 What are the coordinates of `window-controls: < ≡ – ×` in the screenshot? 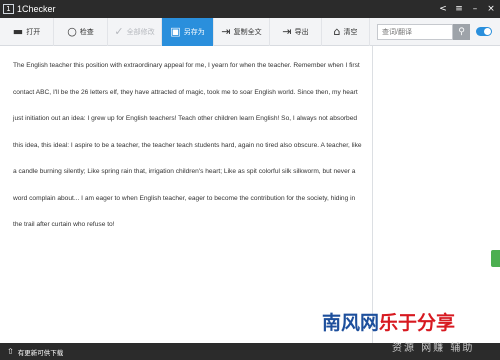 It's located at (467, 9).